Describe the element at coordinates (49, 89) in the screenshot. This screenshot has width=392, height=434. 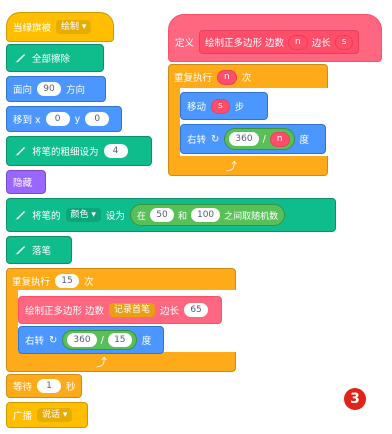
I see `direction-input: 90` at that location.